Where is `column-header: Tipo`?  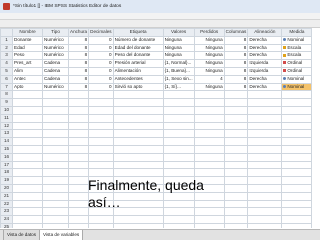 column-header: Tipo is located at coordinates (55, 32).